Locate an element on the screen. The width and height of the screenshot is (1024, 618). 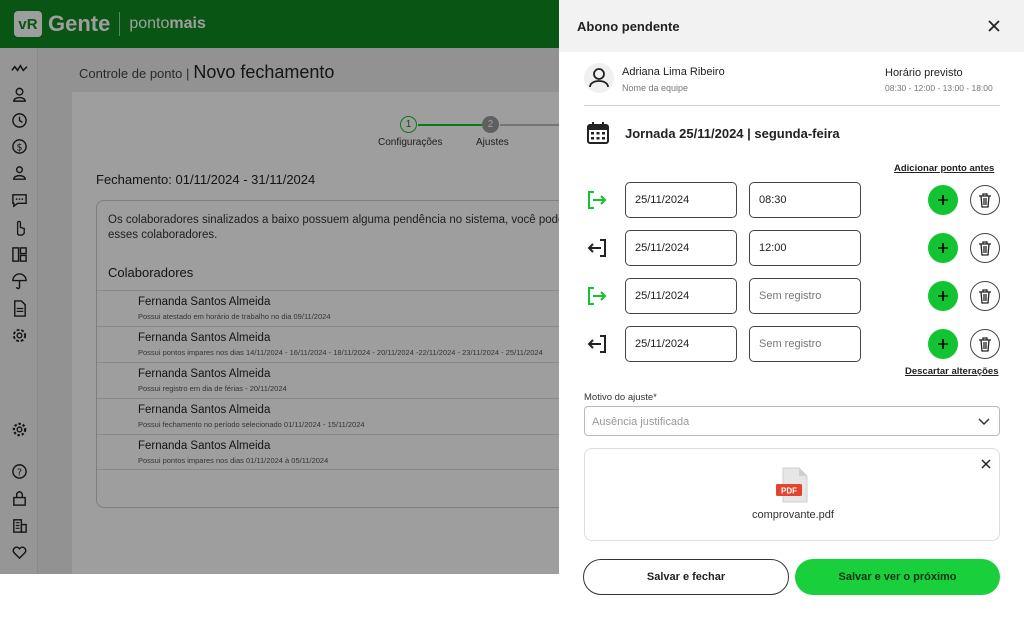
motivo-selected-value: Ausência justificada is located at coordinates (641, 422).